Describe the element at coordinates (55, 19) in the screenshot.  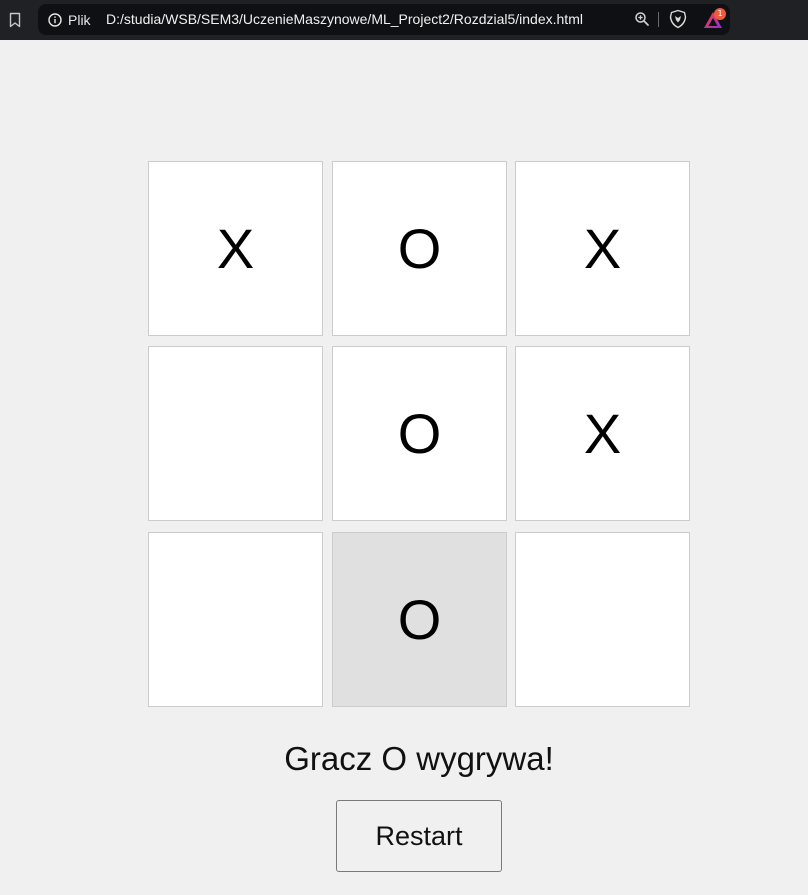
I see `info-icon` at that location.